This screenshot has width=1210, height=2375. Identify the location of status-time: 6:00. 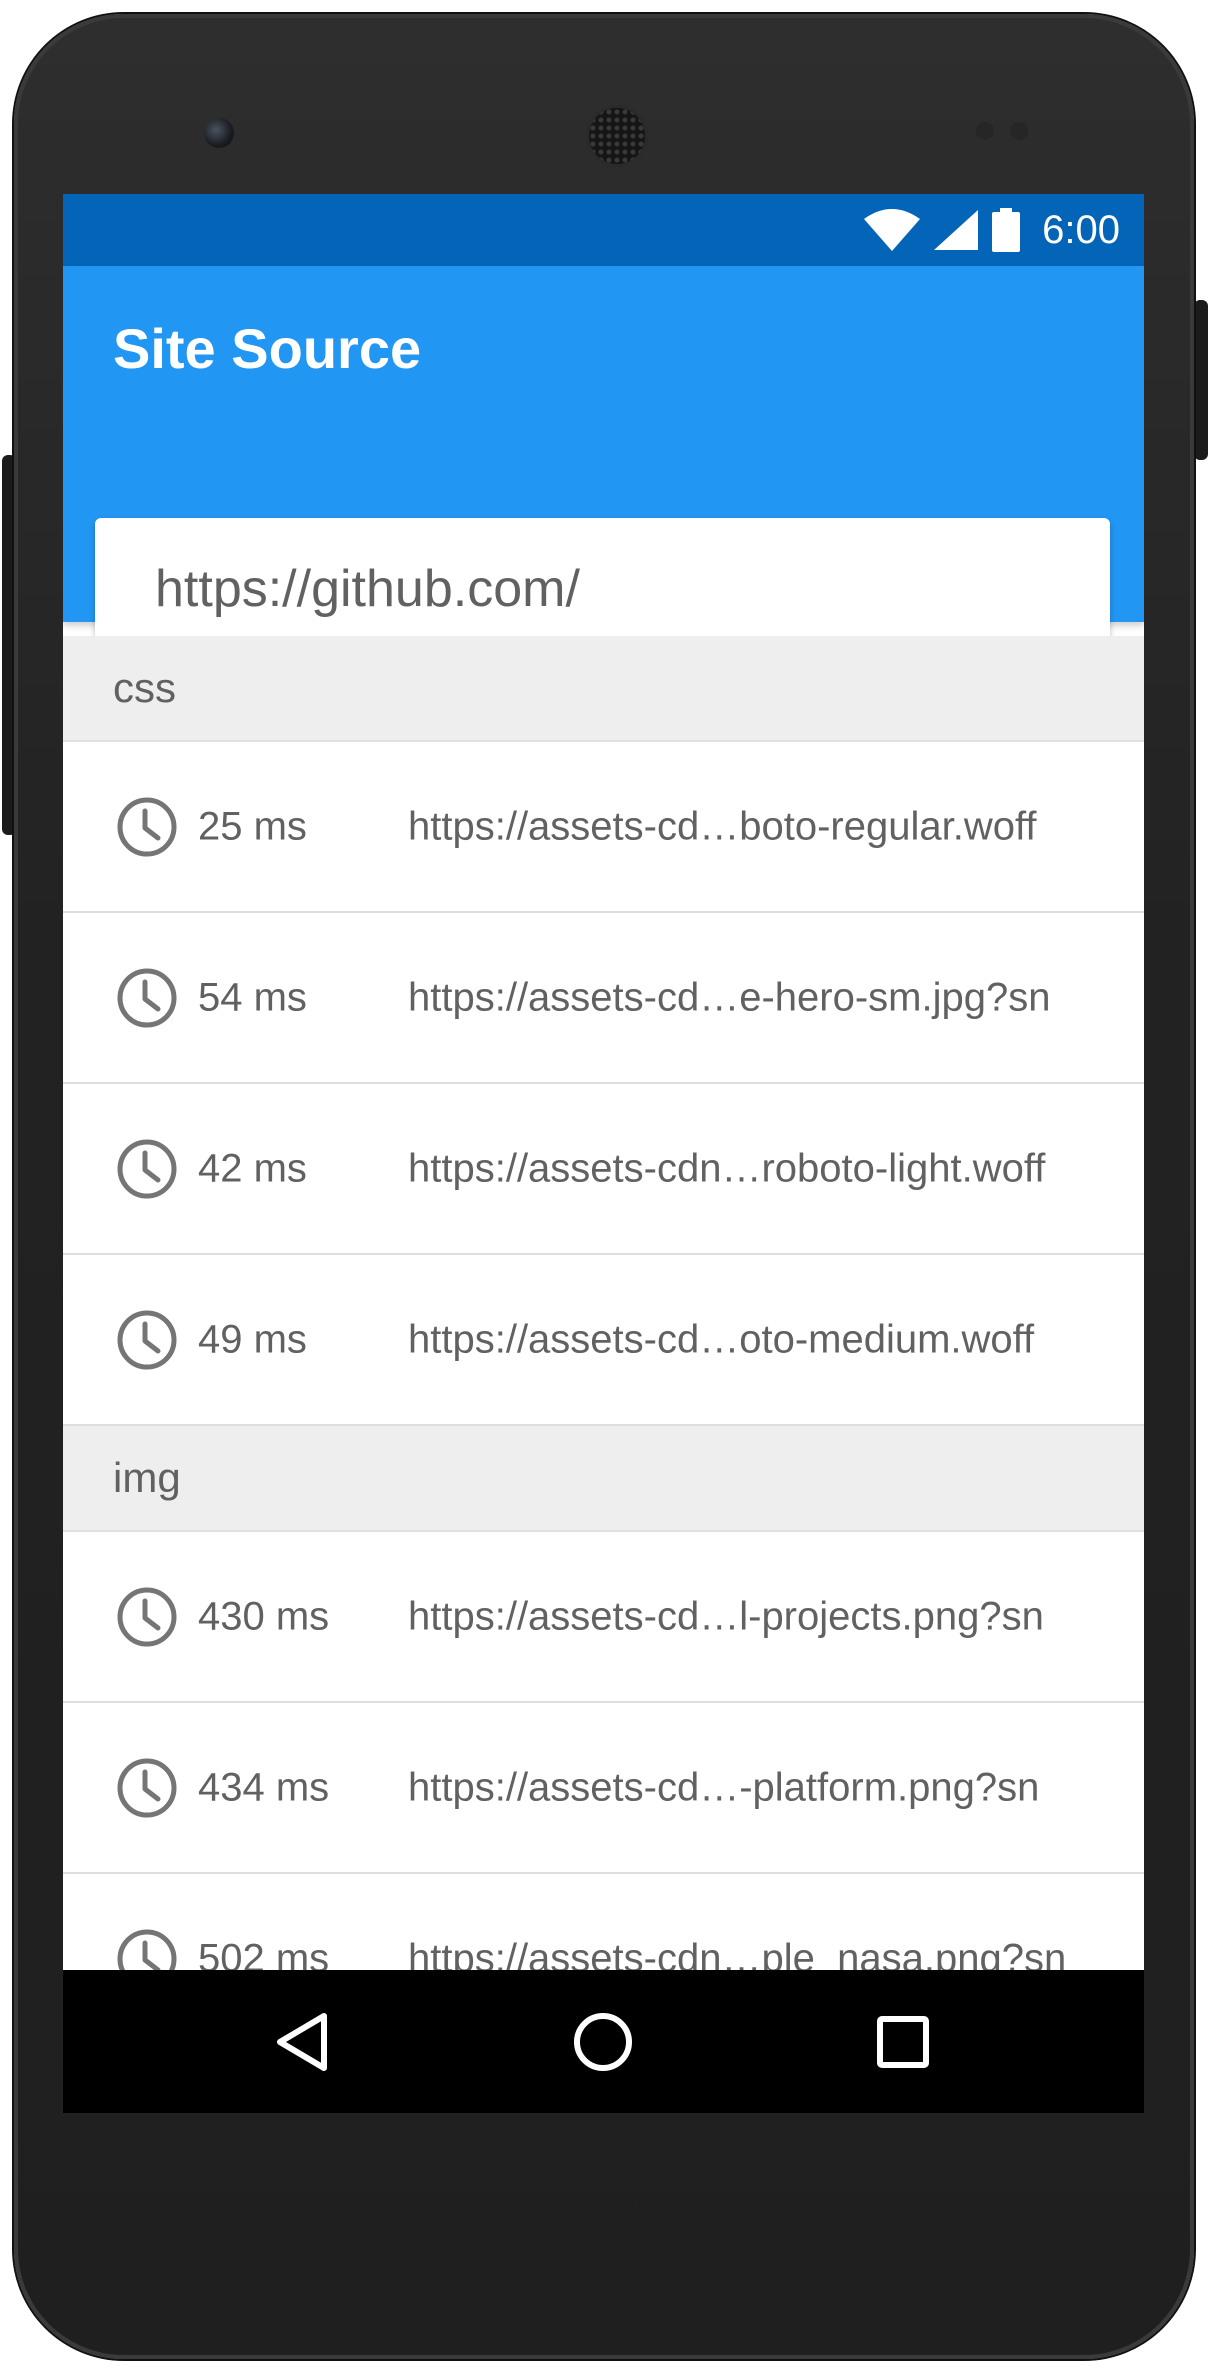
(1081, 229).